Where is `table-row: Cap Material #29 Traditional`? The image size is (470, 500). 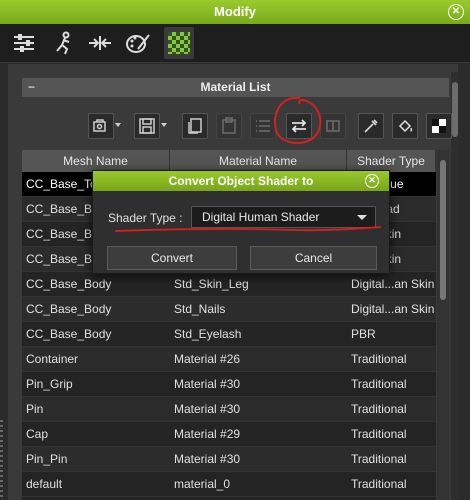 table-row: Cap Material #29 Traditional is located at coordinates (229, 434).